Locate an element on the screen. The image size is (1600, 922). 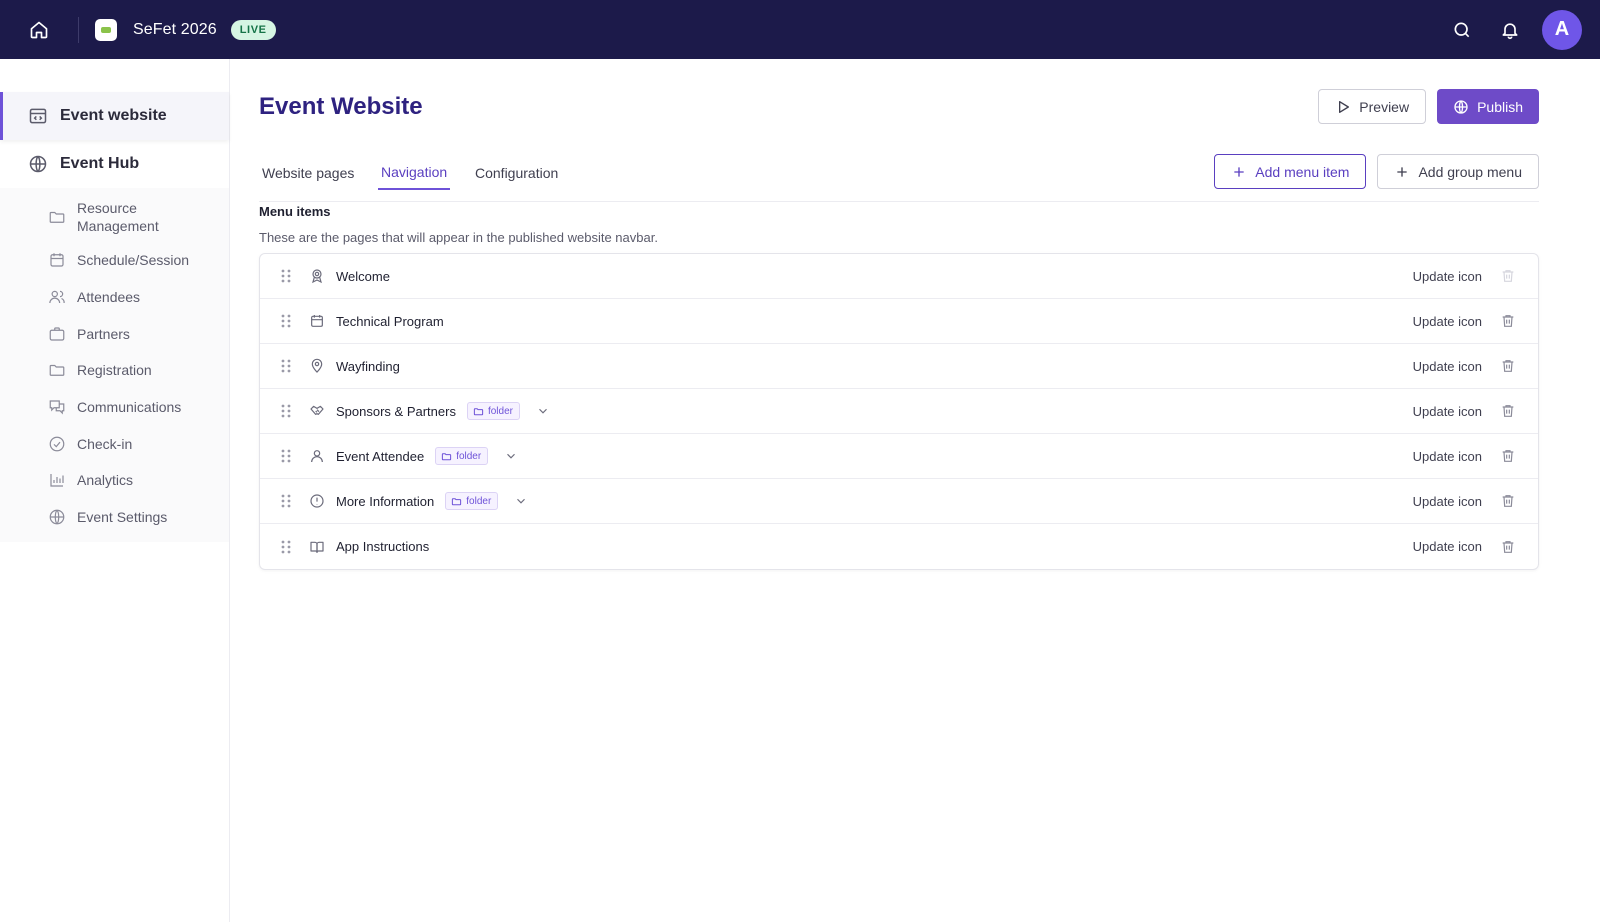
sidebar-item-partners: Partners is located at coordinates (114, 333).